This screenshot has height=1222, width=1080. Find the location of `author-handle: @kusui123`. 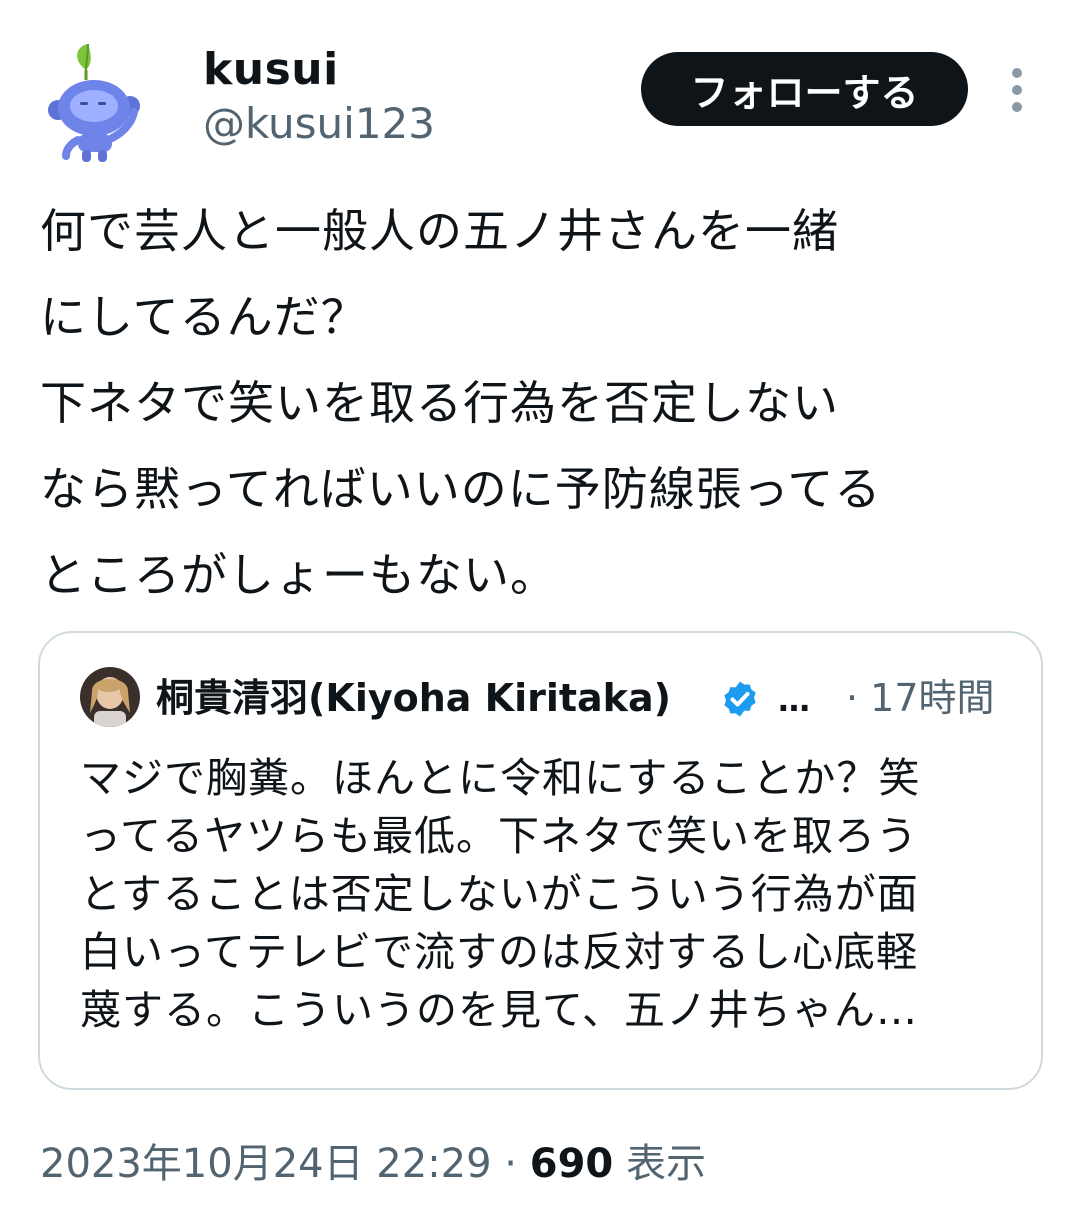

author-handle: @kusui123 is located at coordinates (319, 124).